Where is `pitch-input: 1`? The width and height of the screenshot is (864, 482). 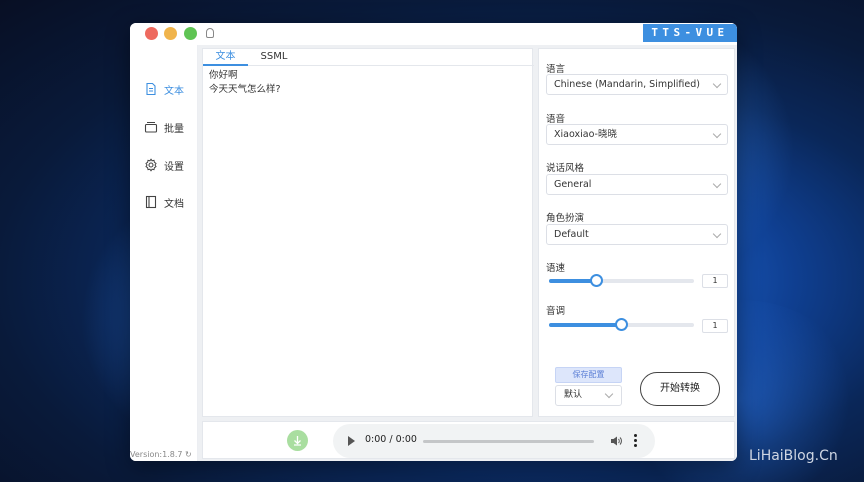 pitch-input: 1 is located at coordinates (715, 326).